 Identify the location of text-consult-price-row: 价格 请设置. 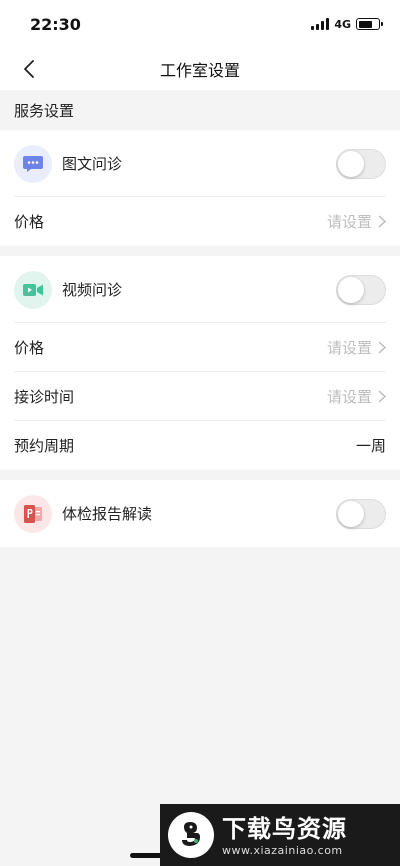
(200, 221).